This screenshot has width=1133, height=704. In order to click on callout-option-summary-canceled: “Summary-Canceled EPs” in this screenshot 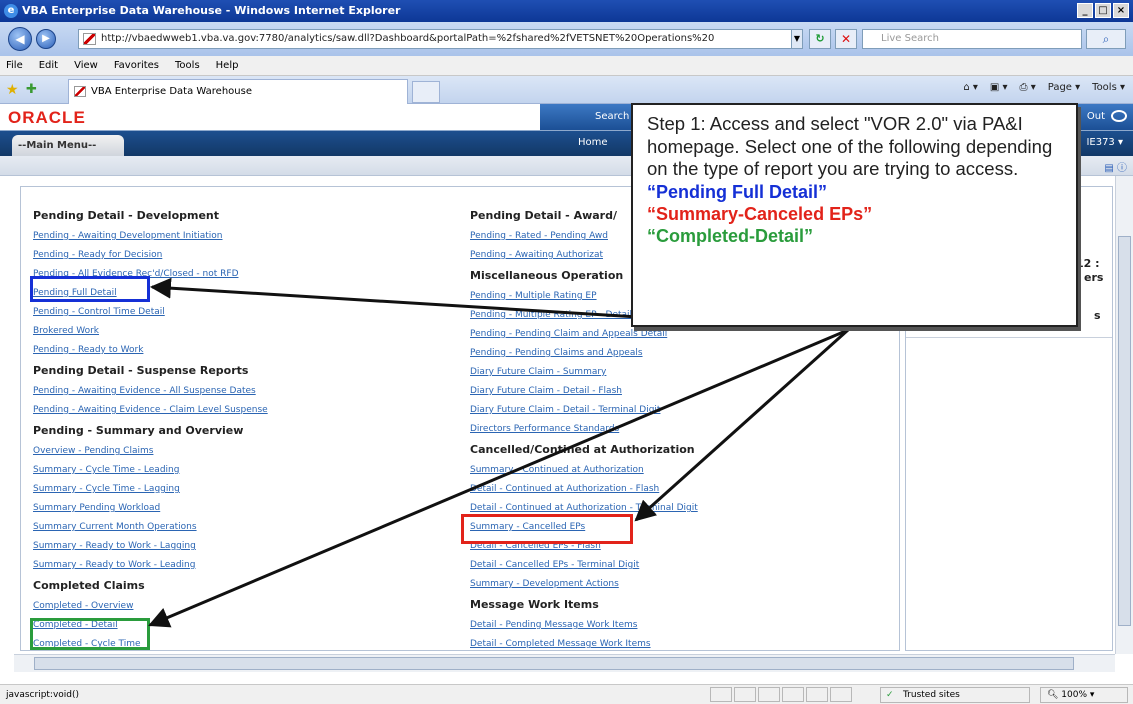, I will do `click(760, 213)`.